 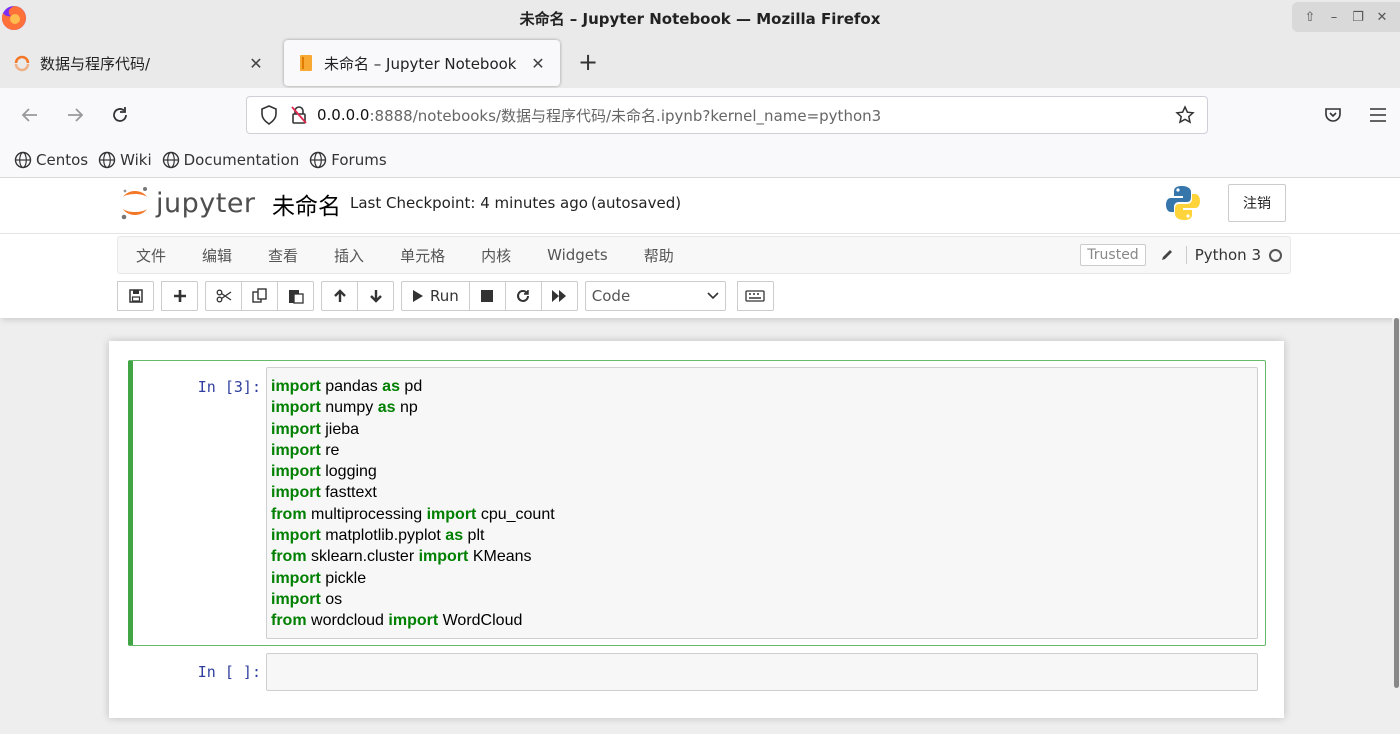 I want to click on stop-icon, so click(x=487, y=296).